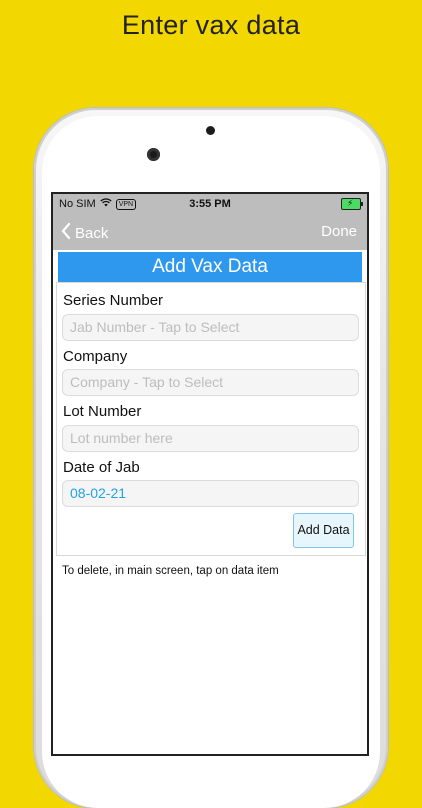 The image size is (422, 808). What do you see at coordinates (95, 356) in the screenshot?
I see `company-label: Company` at bounding box center [95, 356].